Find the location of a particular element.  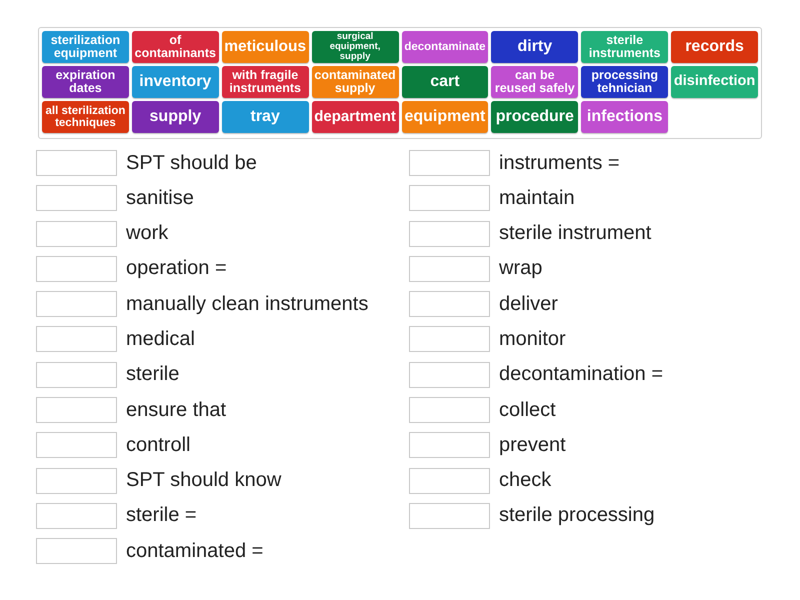

clue-text: wrap is located at coordinates (520, 268).